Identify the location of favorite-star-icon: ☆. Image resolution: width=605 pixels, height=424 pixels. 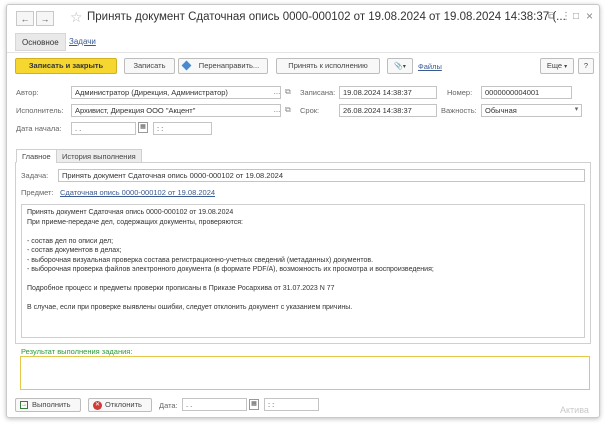
(76, 17).